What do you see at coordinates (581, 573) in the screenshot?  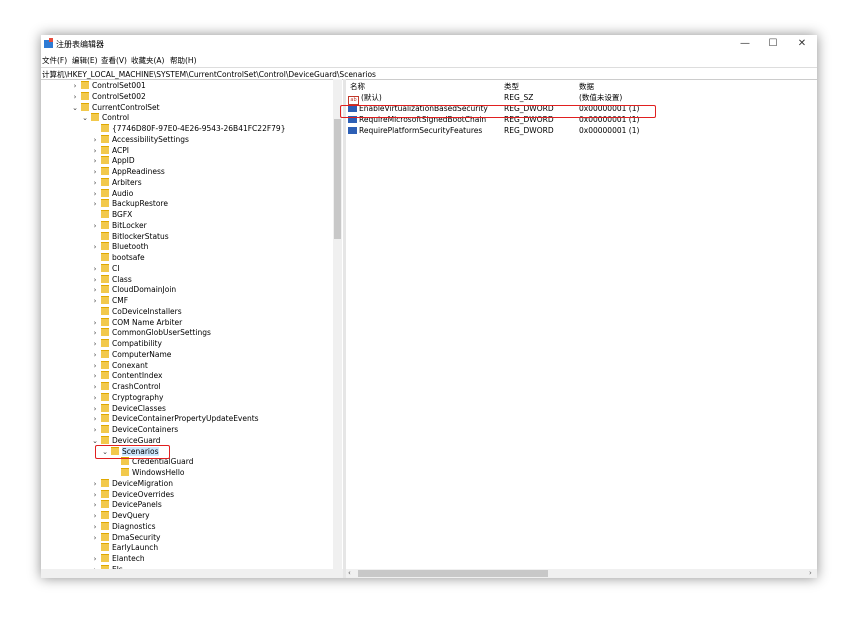 I see `values-horizontal-scrollbar: ‹ ›` at bounding box center [581, 573].